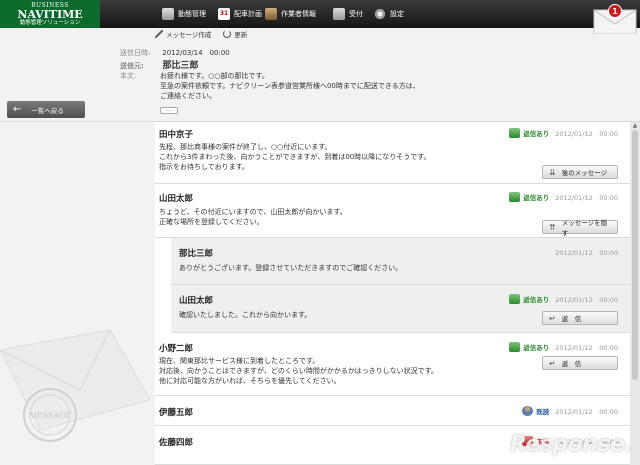 This screenshot has height=465, width=640. What do you see at coordinates (188, 96) in the screenshot?
I see `body-line: ご連絡ください。` at bounding box center [188, 96].